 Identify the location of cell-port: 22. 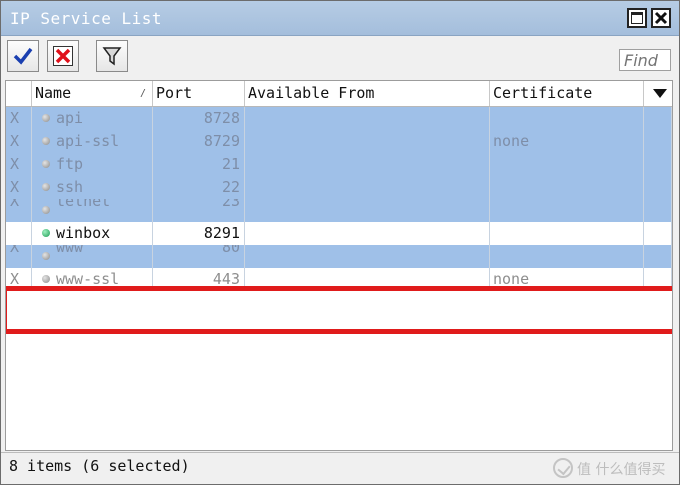
(199, 187).